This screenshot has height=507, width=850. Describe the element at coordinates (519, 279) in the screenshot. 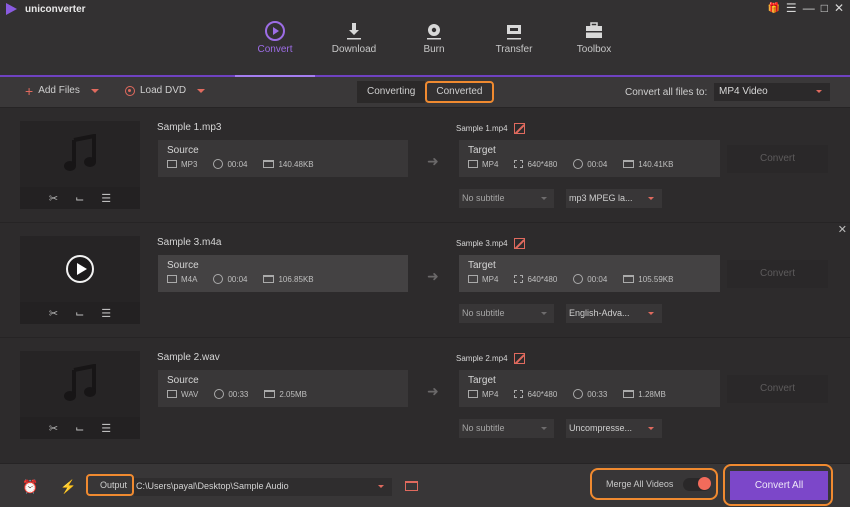

I see `resolution-icon` at that location.